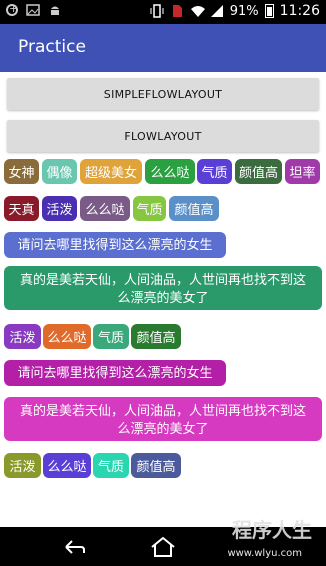 Image resolution: width=326 pixels, height=566 pixels. I want to click on app-bar: Practice, so click(163, 48).